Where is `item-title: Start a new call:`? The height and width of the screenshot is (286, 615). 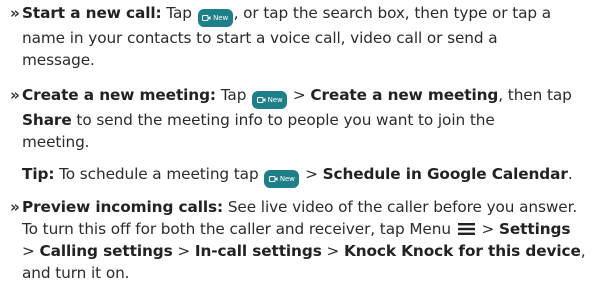 item-title: Start a new call: is located at coordinates (92, 13).